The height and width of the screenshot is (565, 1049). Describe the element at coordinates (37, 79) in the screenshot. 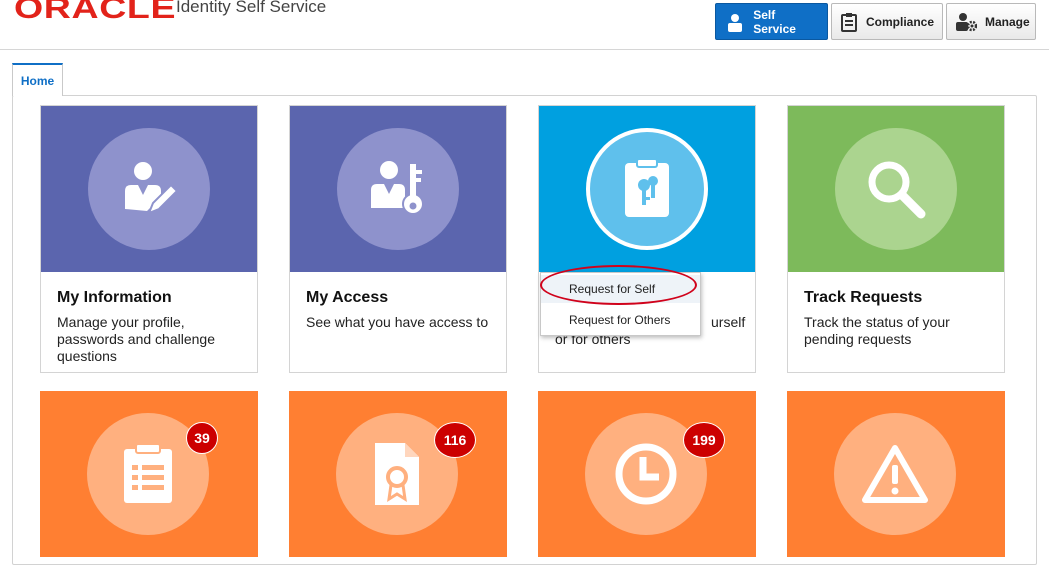

I see `tab-home: Home` at that location.